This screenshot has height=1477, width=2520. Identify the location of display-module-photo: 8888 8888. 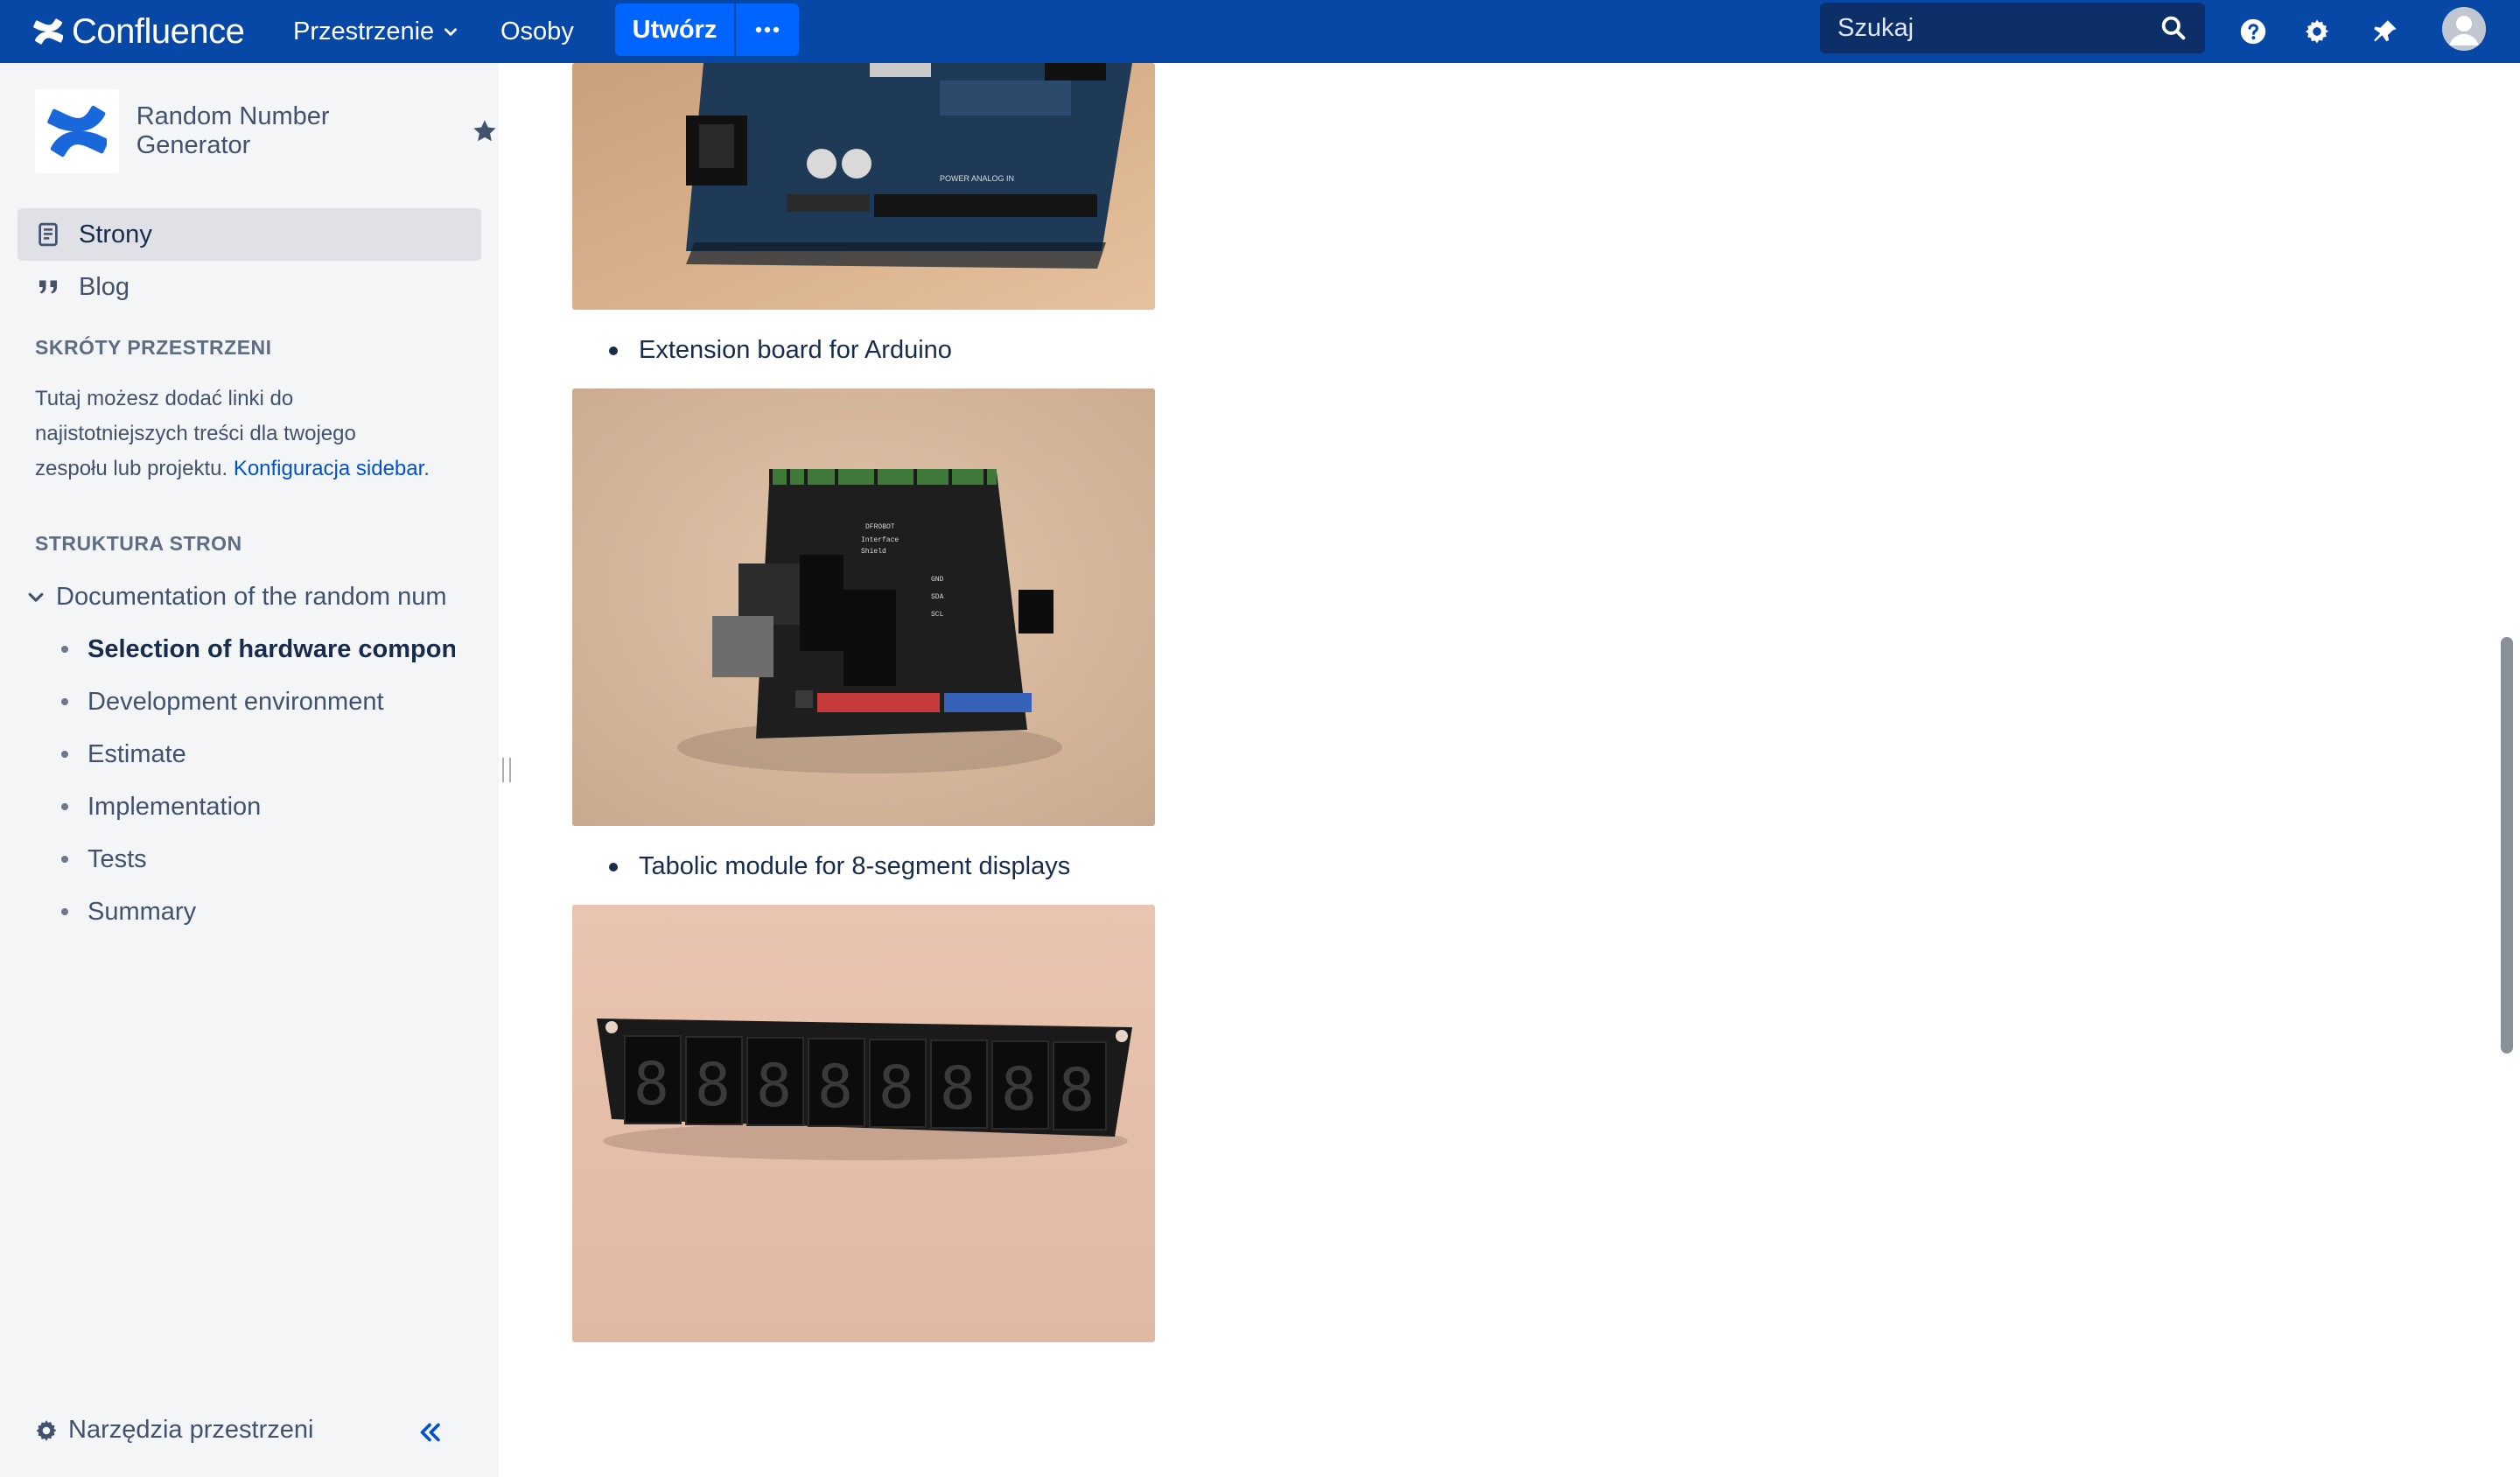
(863, 1123).